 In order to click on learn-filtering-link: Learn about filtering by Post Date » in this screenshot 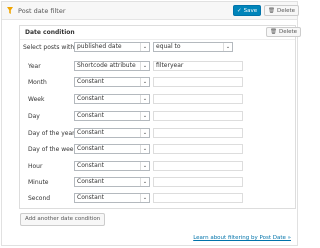, I will do `click(242, 238)`.